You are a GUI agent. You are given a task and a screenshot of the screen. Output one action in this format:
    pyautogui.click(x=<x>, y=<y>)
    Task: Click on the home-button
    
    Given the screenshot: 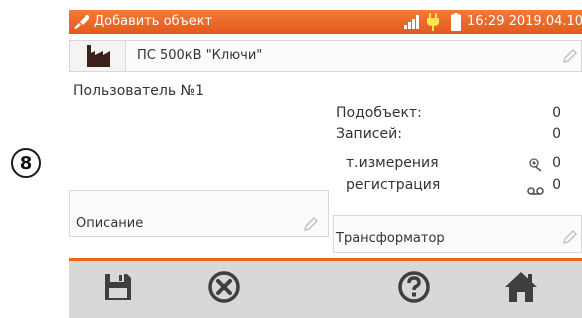 What is the action you would take?
    pyautogui.click(x=521, y=289)
    